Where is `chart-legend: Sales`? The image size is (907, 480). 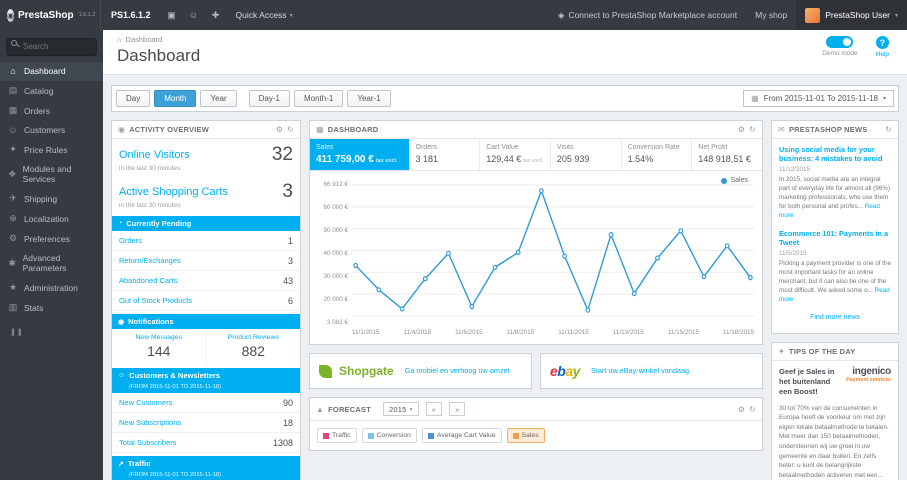 chart-legend: Sales is located at coordinates (734, 180).